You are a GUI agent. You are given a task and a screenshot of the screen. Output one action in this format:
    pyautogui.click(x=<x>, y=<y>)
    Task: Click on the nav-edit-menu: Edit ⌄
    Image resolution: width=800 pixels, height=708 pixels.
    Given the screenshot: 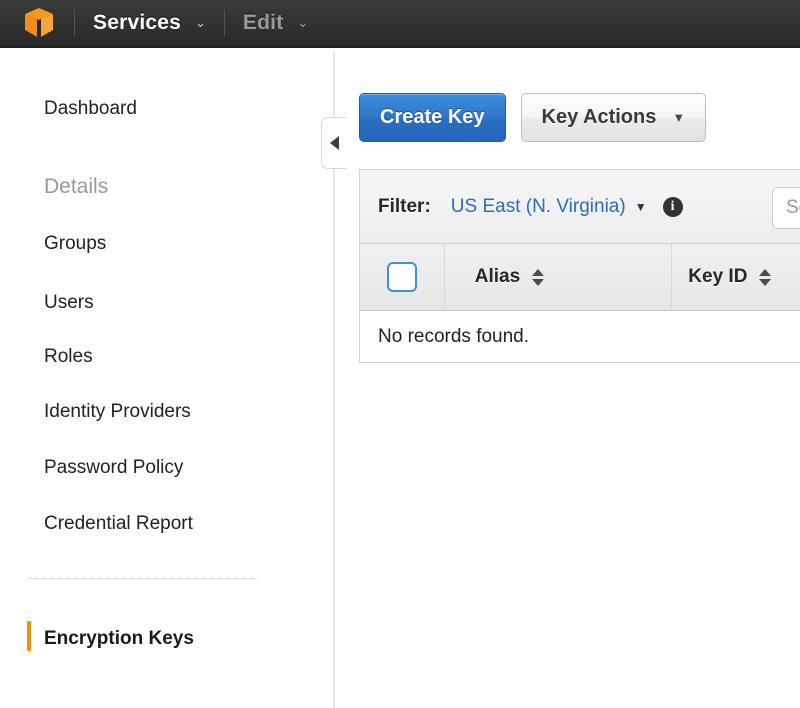 What is the action you would take?
    pyautogui.click(x=275, y=23)
    